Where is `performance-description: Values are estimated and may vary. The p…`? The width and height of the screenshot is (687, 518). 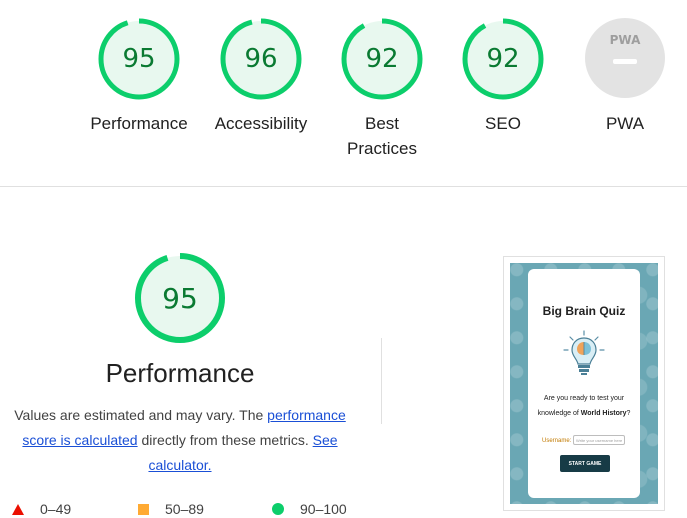
performance-description: Values are estimated and may vary. The p… is located at coordinates (180, 440).